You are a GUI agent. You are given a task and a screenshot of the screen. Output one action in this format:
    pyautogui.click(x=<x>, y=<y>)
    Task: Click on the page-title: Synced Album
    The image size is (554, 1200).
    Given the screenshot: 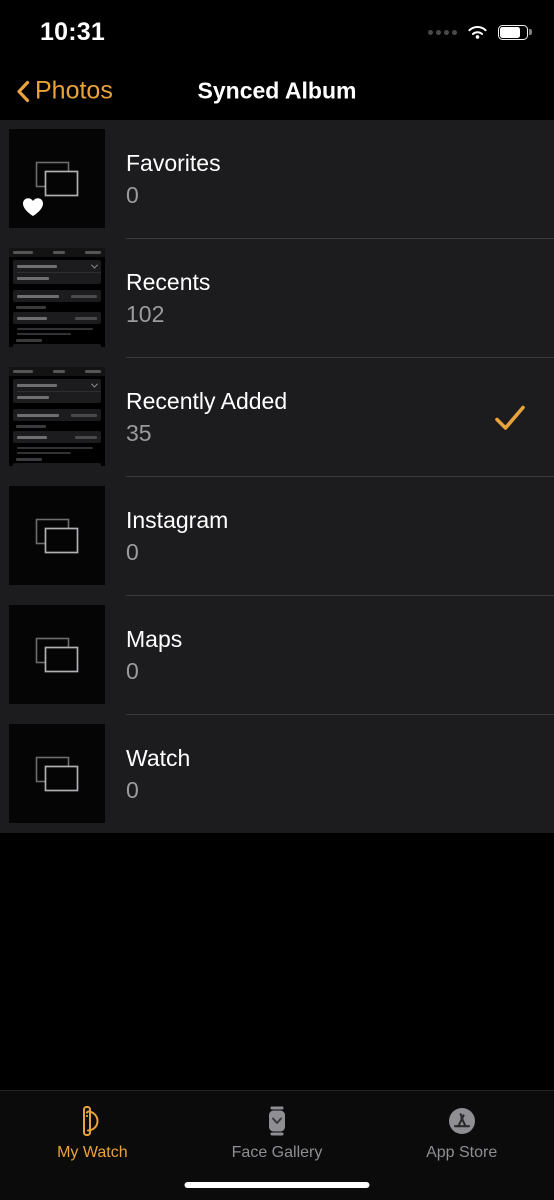 What is the action you would take?
    pyautogui.click(x=277, y=90)
    